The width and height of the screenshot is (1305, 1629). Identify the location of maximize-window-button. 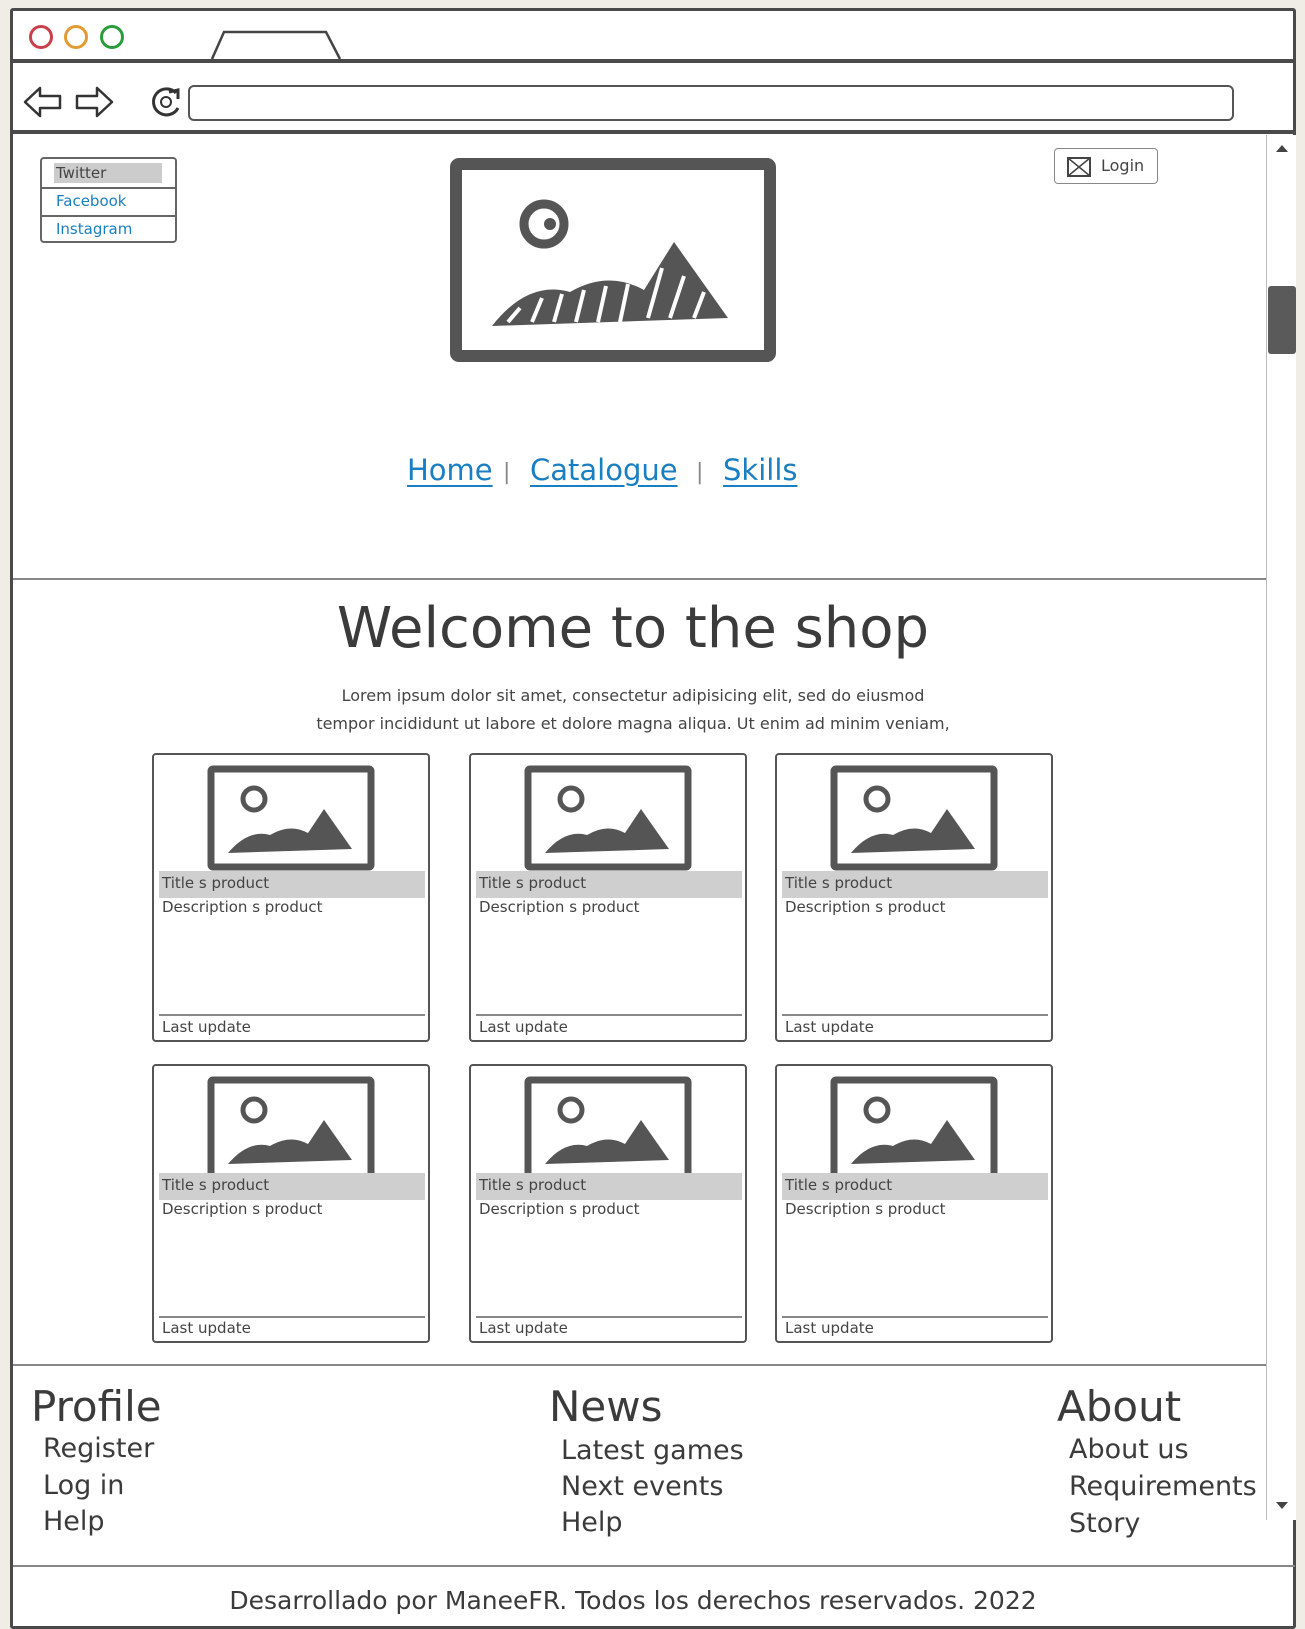
(112, 37).